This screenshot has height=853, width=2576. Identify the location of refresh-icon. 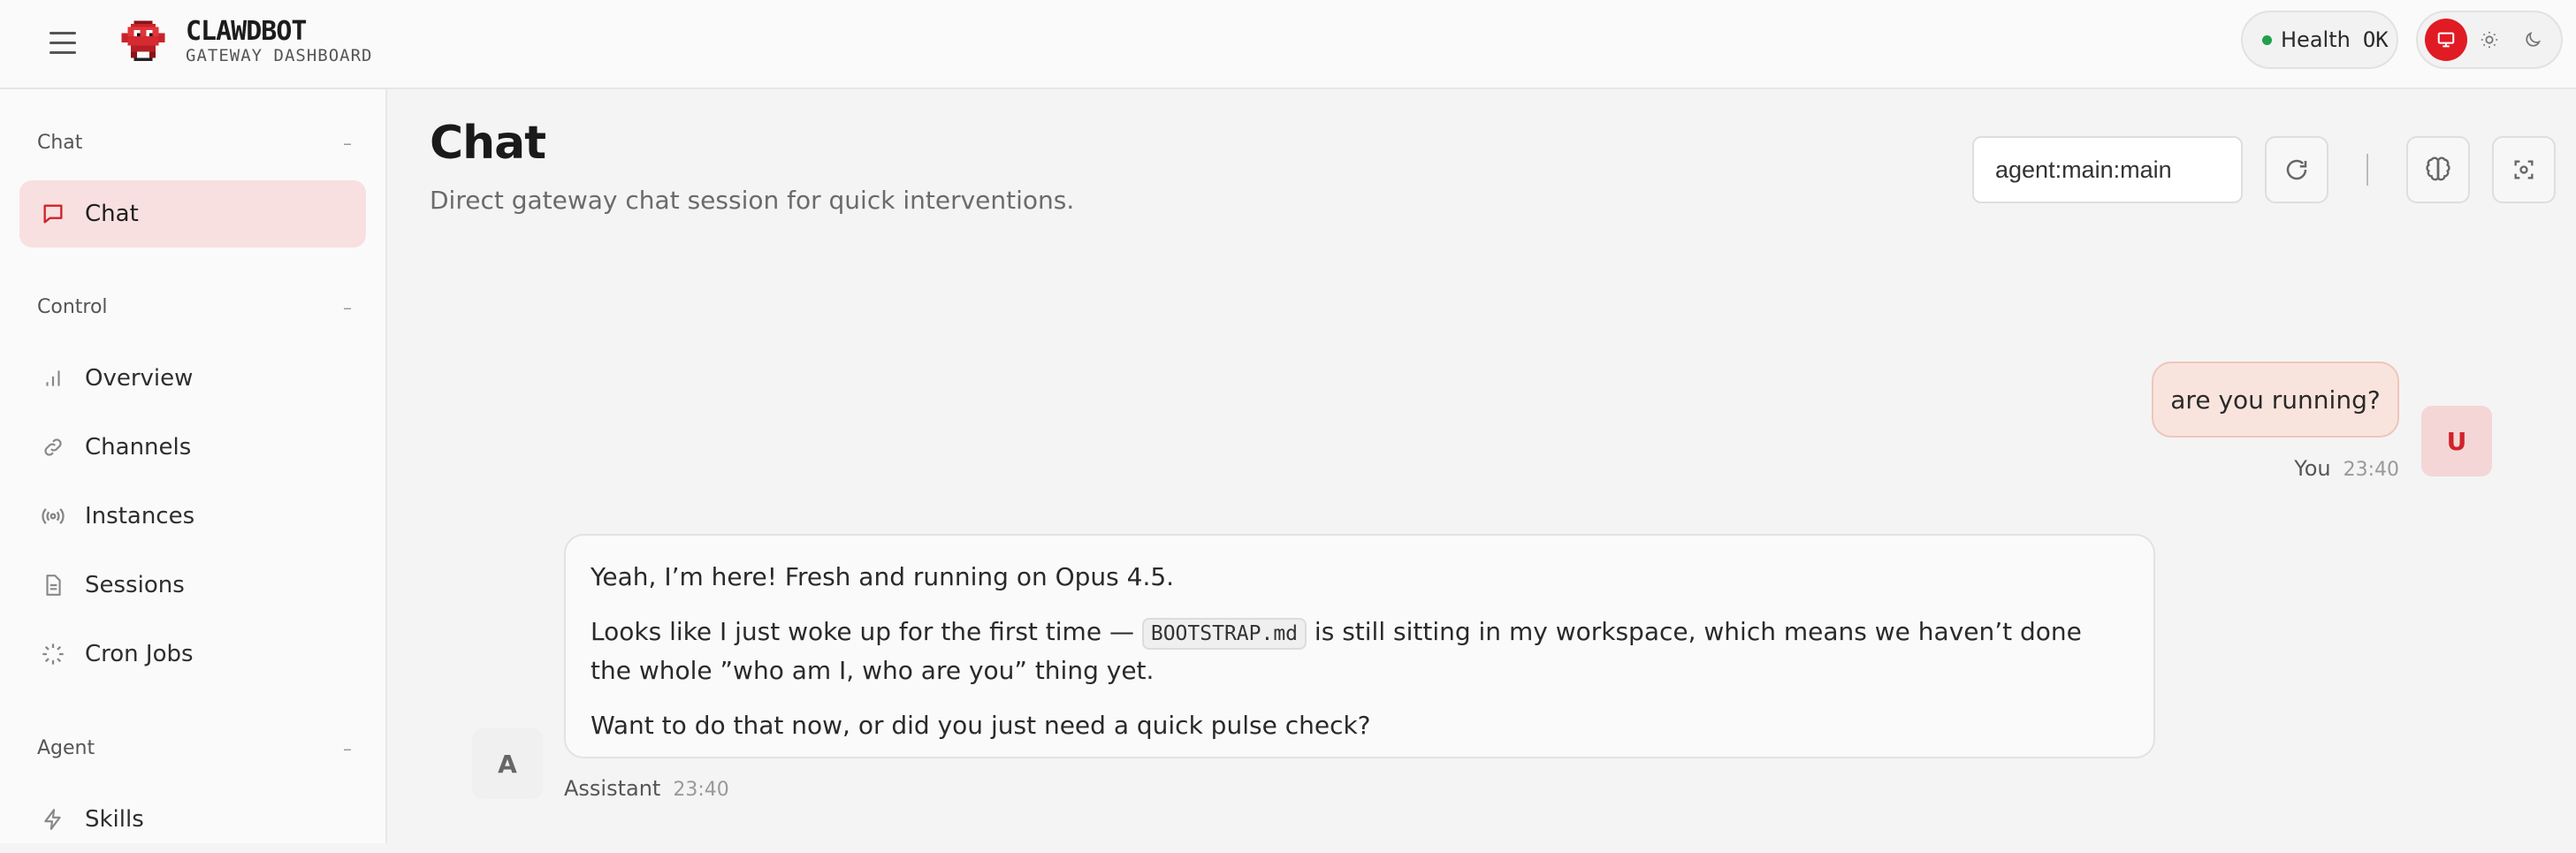
(2296, 170).